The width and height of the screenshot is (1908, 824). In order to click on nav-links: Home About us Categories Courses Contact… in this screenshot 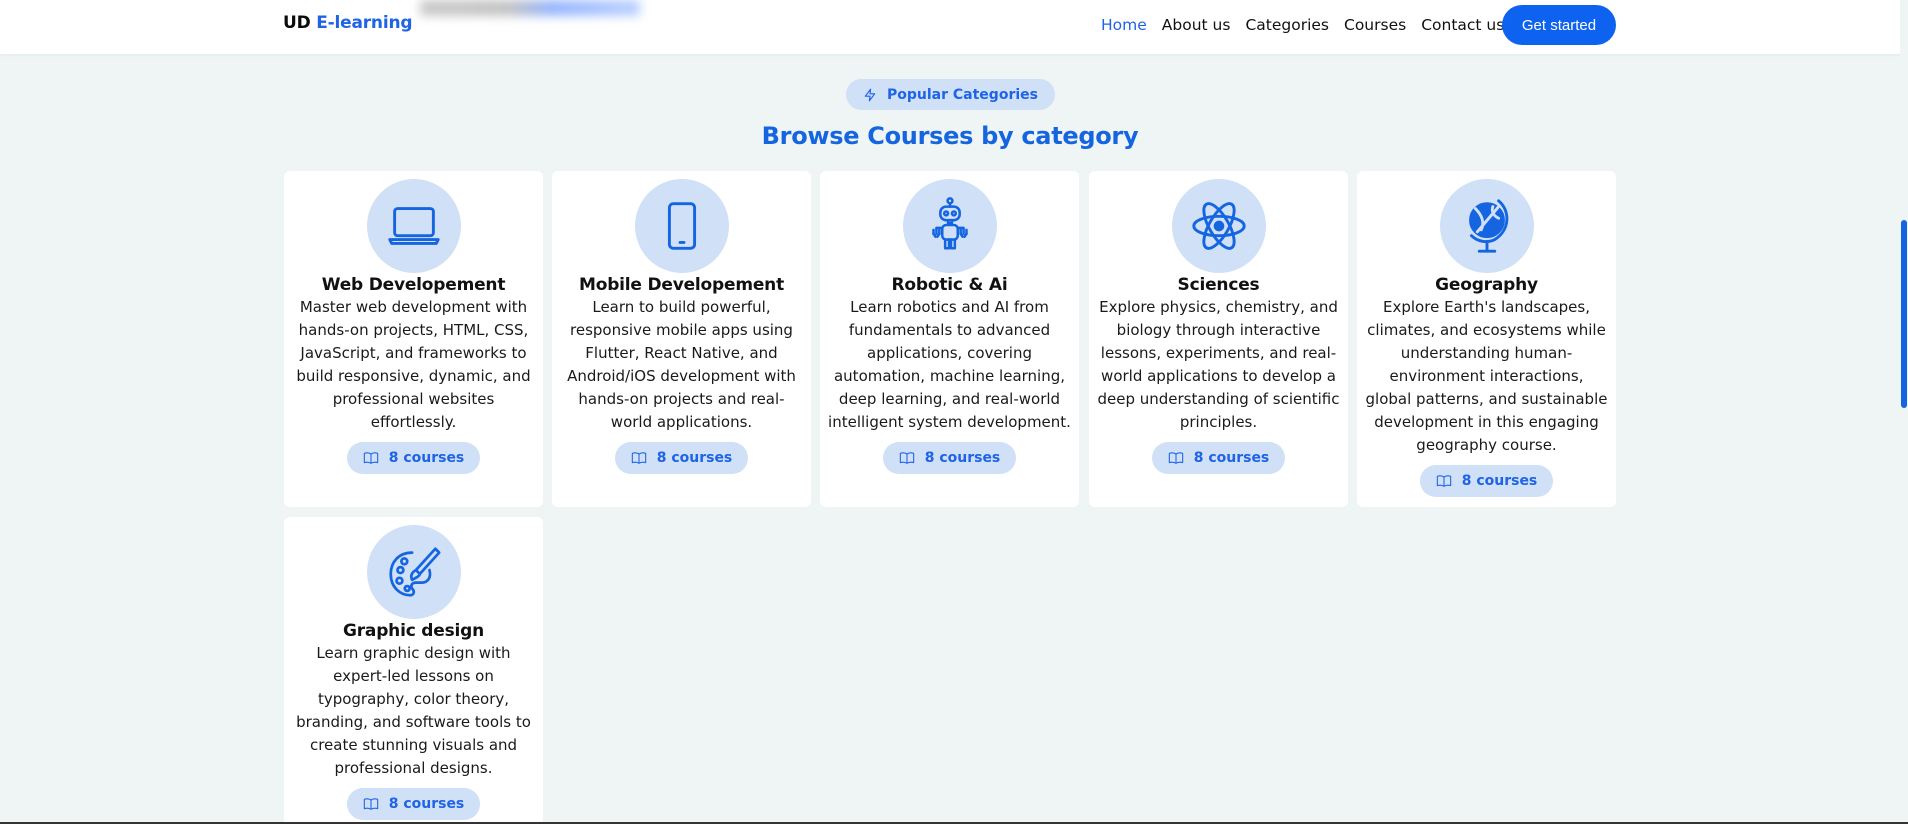, I will do `click(1310, 25)`.